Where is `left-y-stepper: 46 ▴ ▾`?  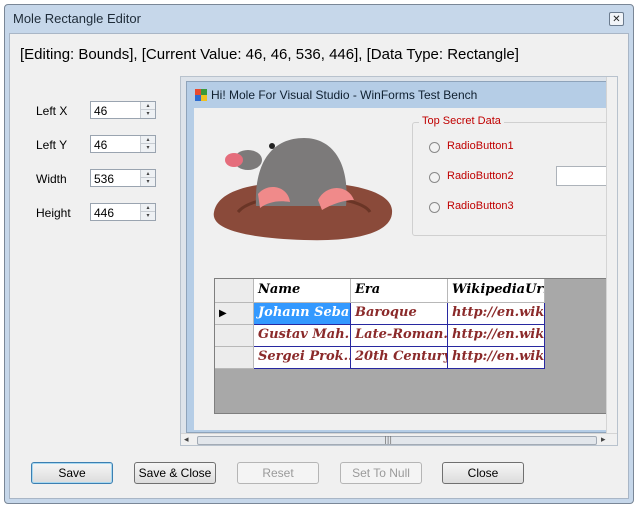 left-y-stepper: 46 ▴ ▾ is located at coordinates (123, 144).